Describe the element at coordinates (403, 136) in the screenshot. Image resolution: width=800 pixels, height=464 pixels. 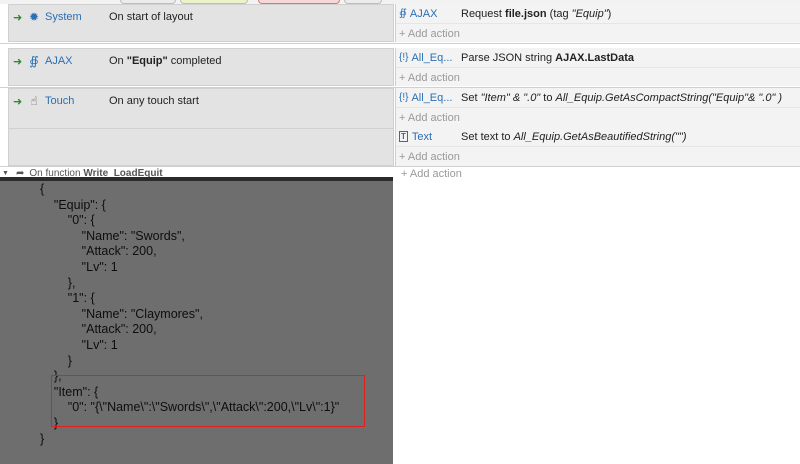
I see `text-object-icon: T` at that location.